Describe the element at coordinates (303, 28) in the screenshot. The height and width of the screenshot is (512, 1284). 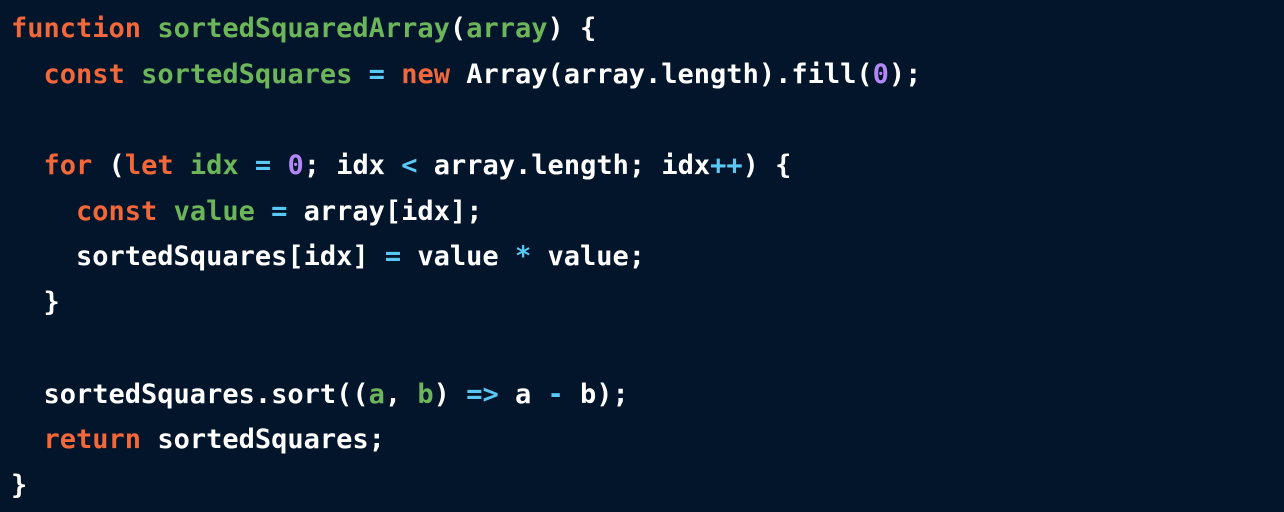
I see `code-token: sortedSquaredArray` at that location.